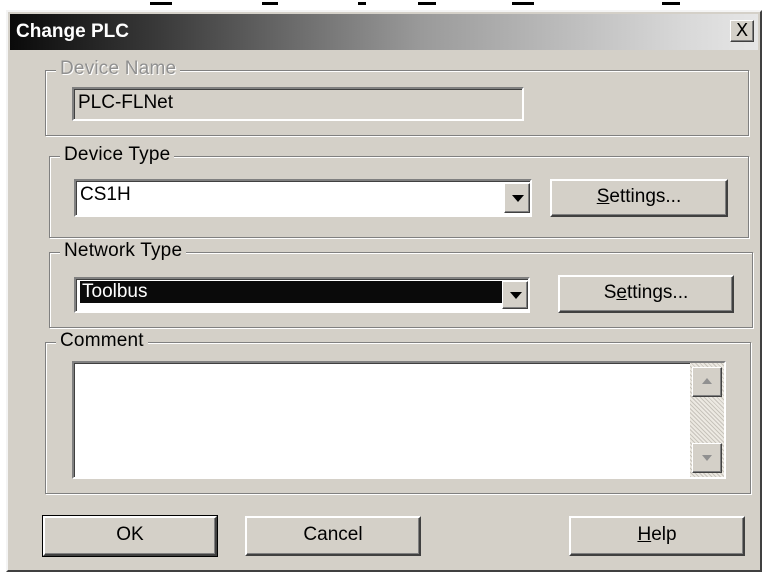 This screenshot has width=768, height=577. What do you see at coordinates (707, 420) in the screenshot?
I see `comment-scrollbar` at bounding box center [707, 420].